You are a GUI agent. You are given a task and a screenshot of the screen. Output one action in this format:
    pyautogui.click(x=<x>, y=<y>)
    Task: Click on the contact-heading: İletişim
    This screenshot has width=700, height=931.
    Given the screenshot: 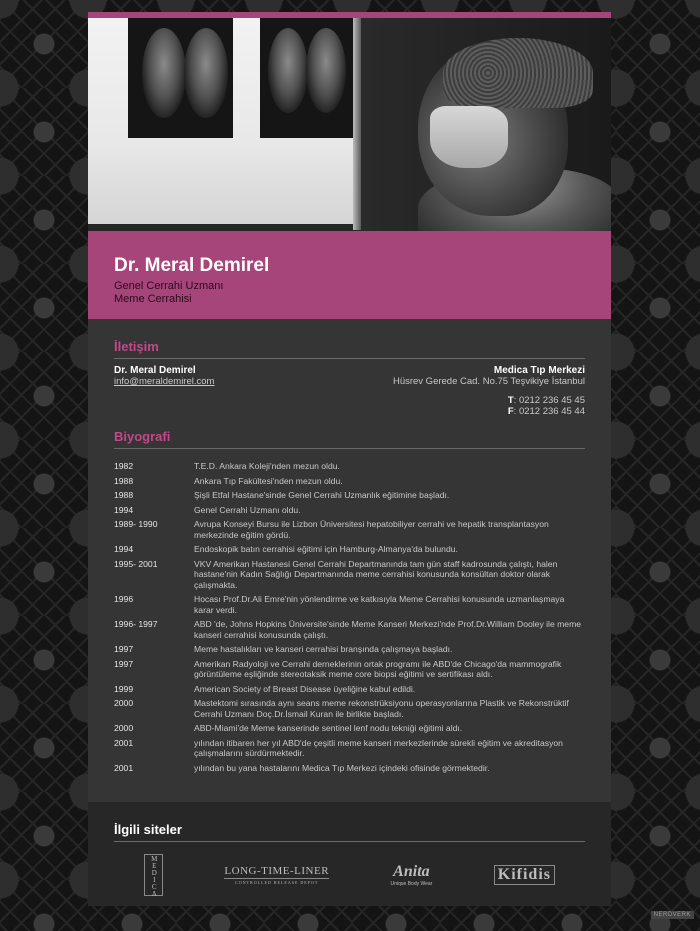 What is the action you would take?
    pyautogui.click(x=349, y=349)
    